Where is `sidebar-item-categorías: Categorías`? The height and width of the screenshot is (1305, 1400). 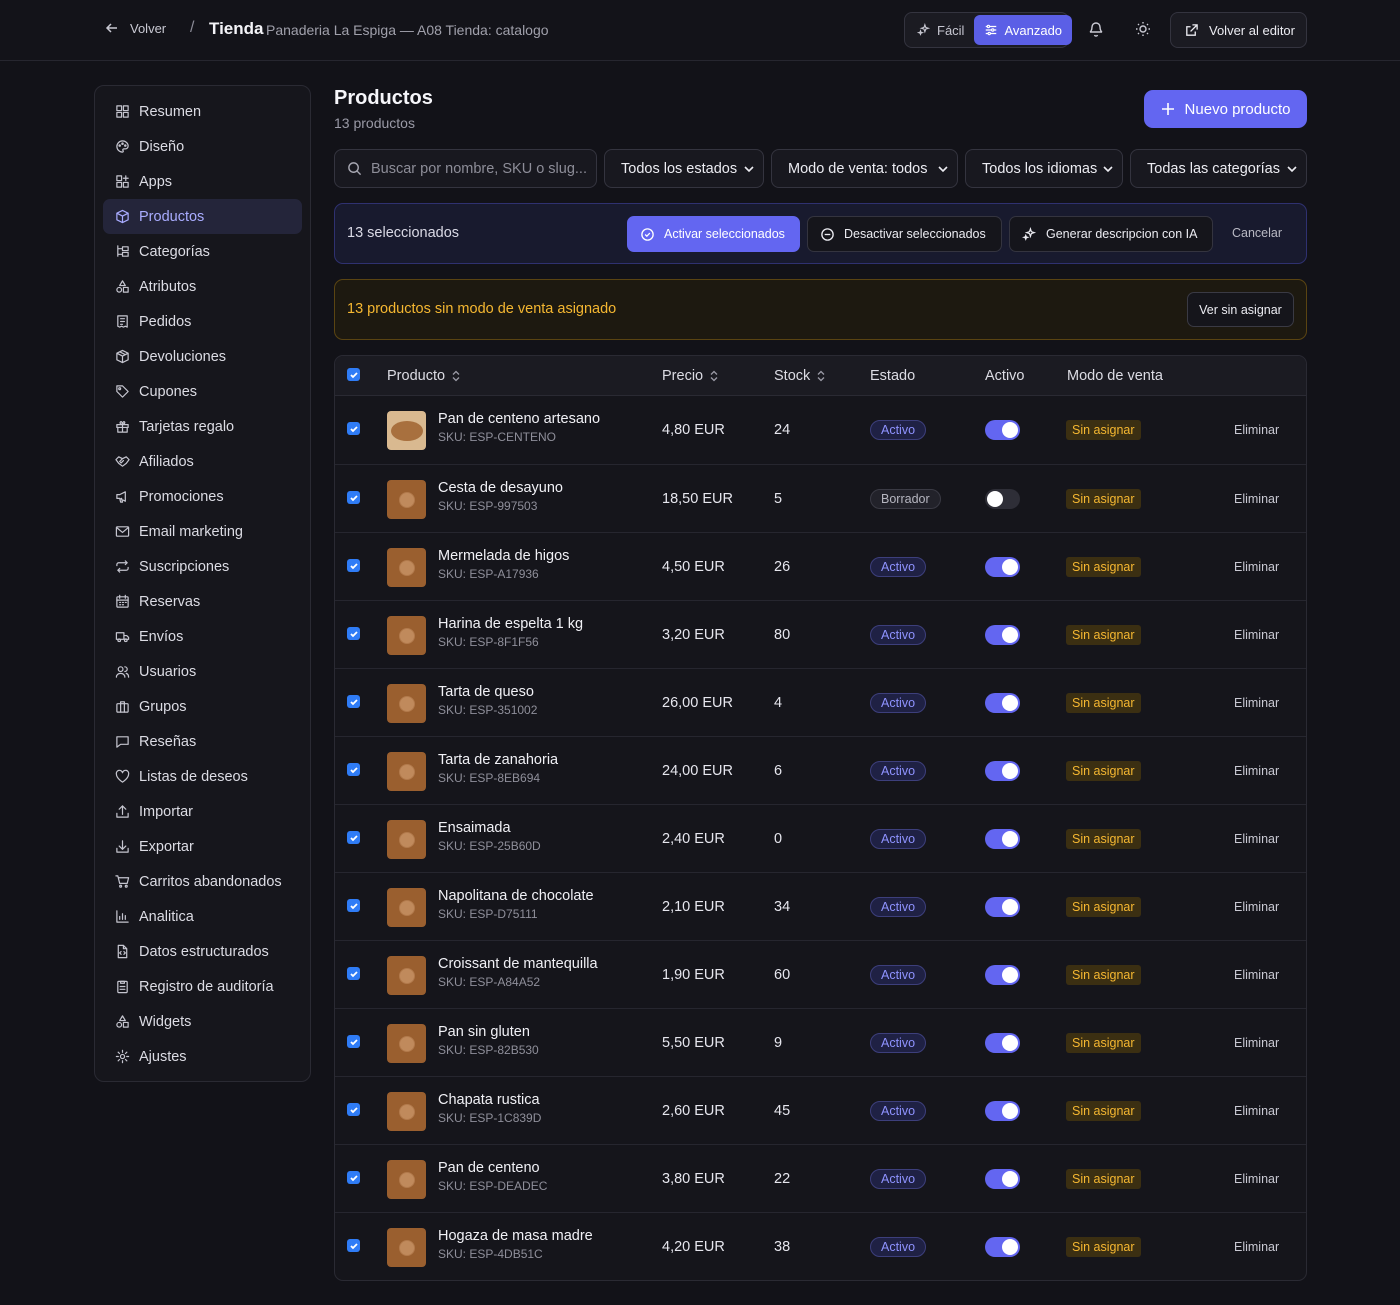
sidebar-item-categorías: Categorías is located at coordinates (202, 251).